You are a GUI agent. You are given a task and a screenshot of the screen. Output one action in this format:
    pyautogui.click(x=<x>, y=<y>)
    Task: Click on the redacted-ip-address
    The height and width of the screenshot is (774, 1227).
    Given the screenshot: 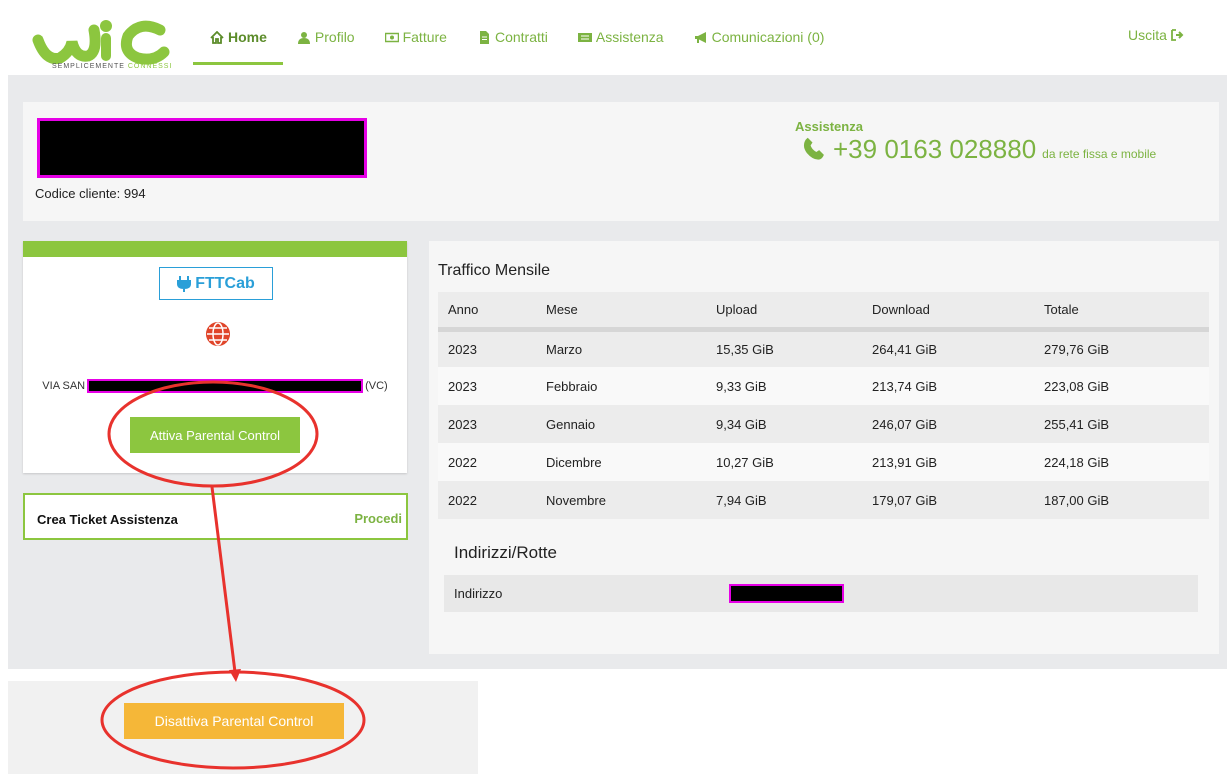 What is the action you would take?
    pyautogui.click(x=786, y=593)
    